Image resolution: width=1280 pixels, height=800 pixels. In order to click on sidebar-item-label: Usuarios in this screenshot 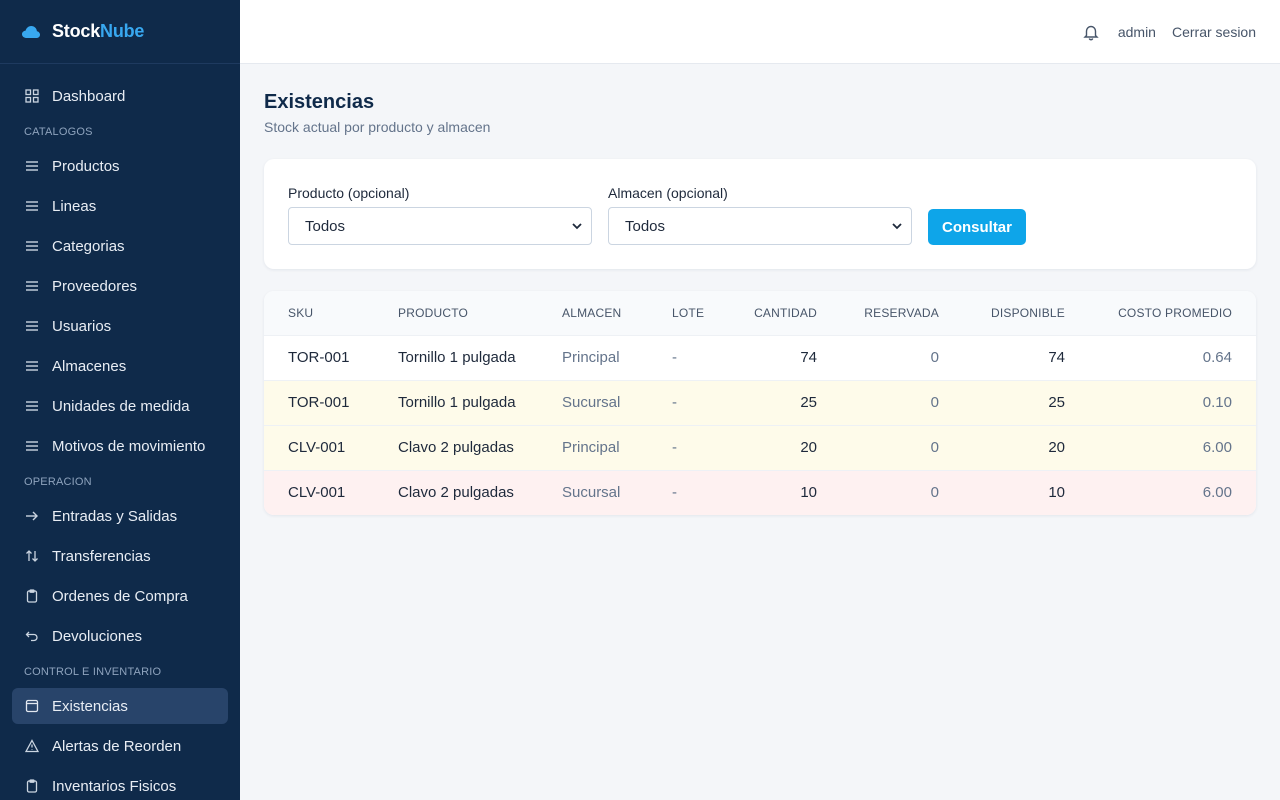, I will do `click(82, 326)`.